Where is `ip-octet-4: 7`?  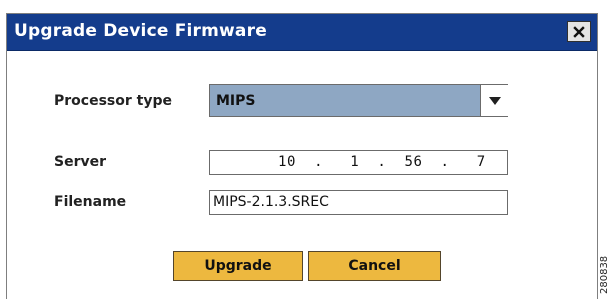 ip-octet-4: 7 is located at coordinates (481, 162).